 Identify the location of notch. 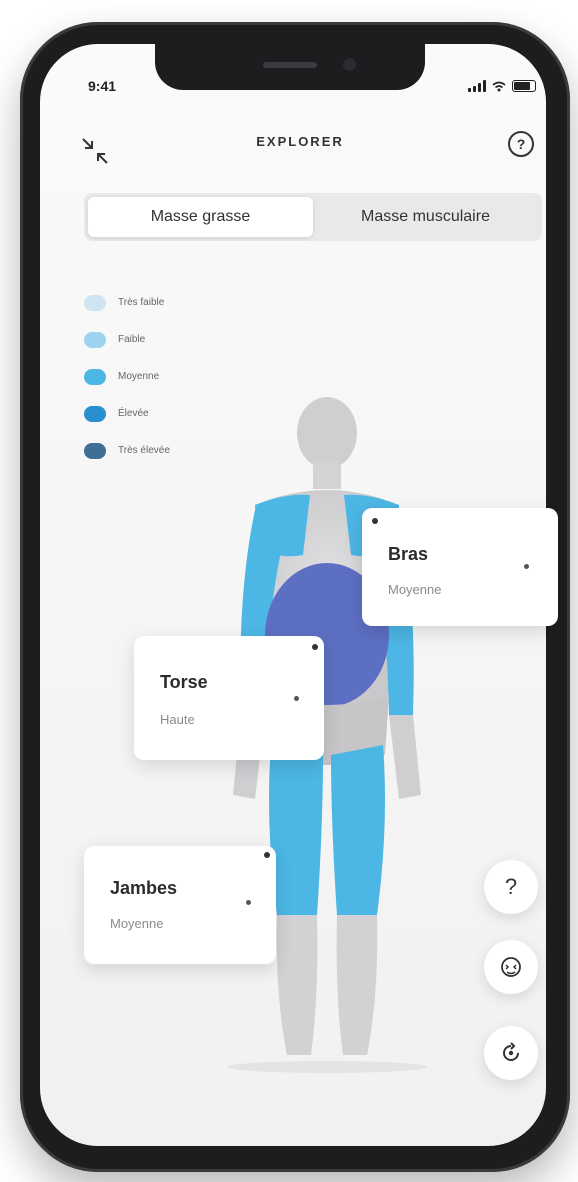
(290, 67).